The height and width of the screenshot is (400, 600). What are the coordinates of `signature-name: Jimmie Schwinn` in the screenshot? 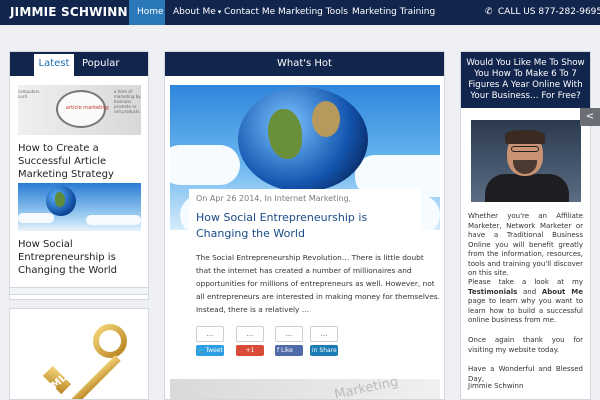 It's located at (496, 386).